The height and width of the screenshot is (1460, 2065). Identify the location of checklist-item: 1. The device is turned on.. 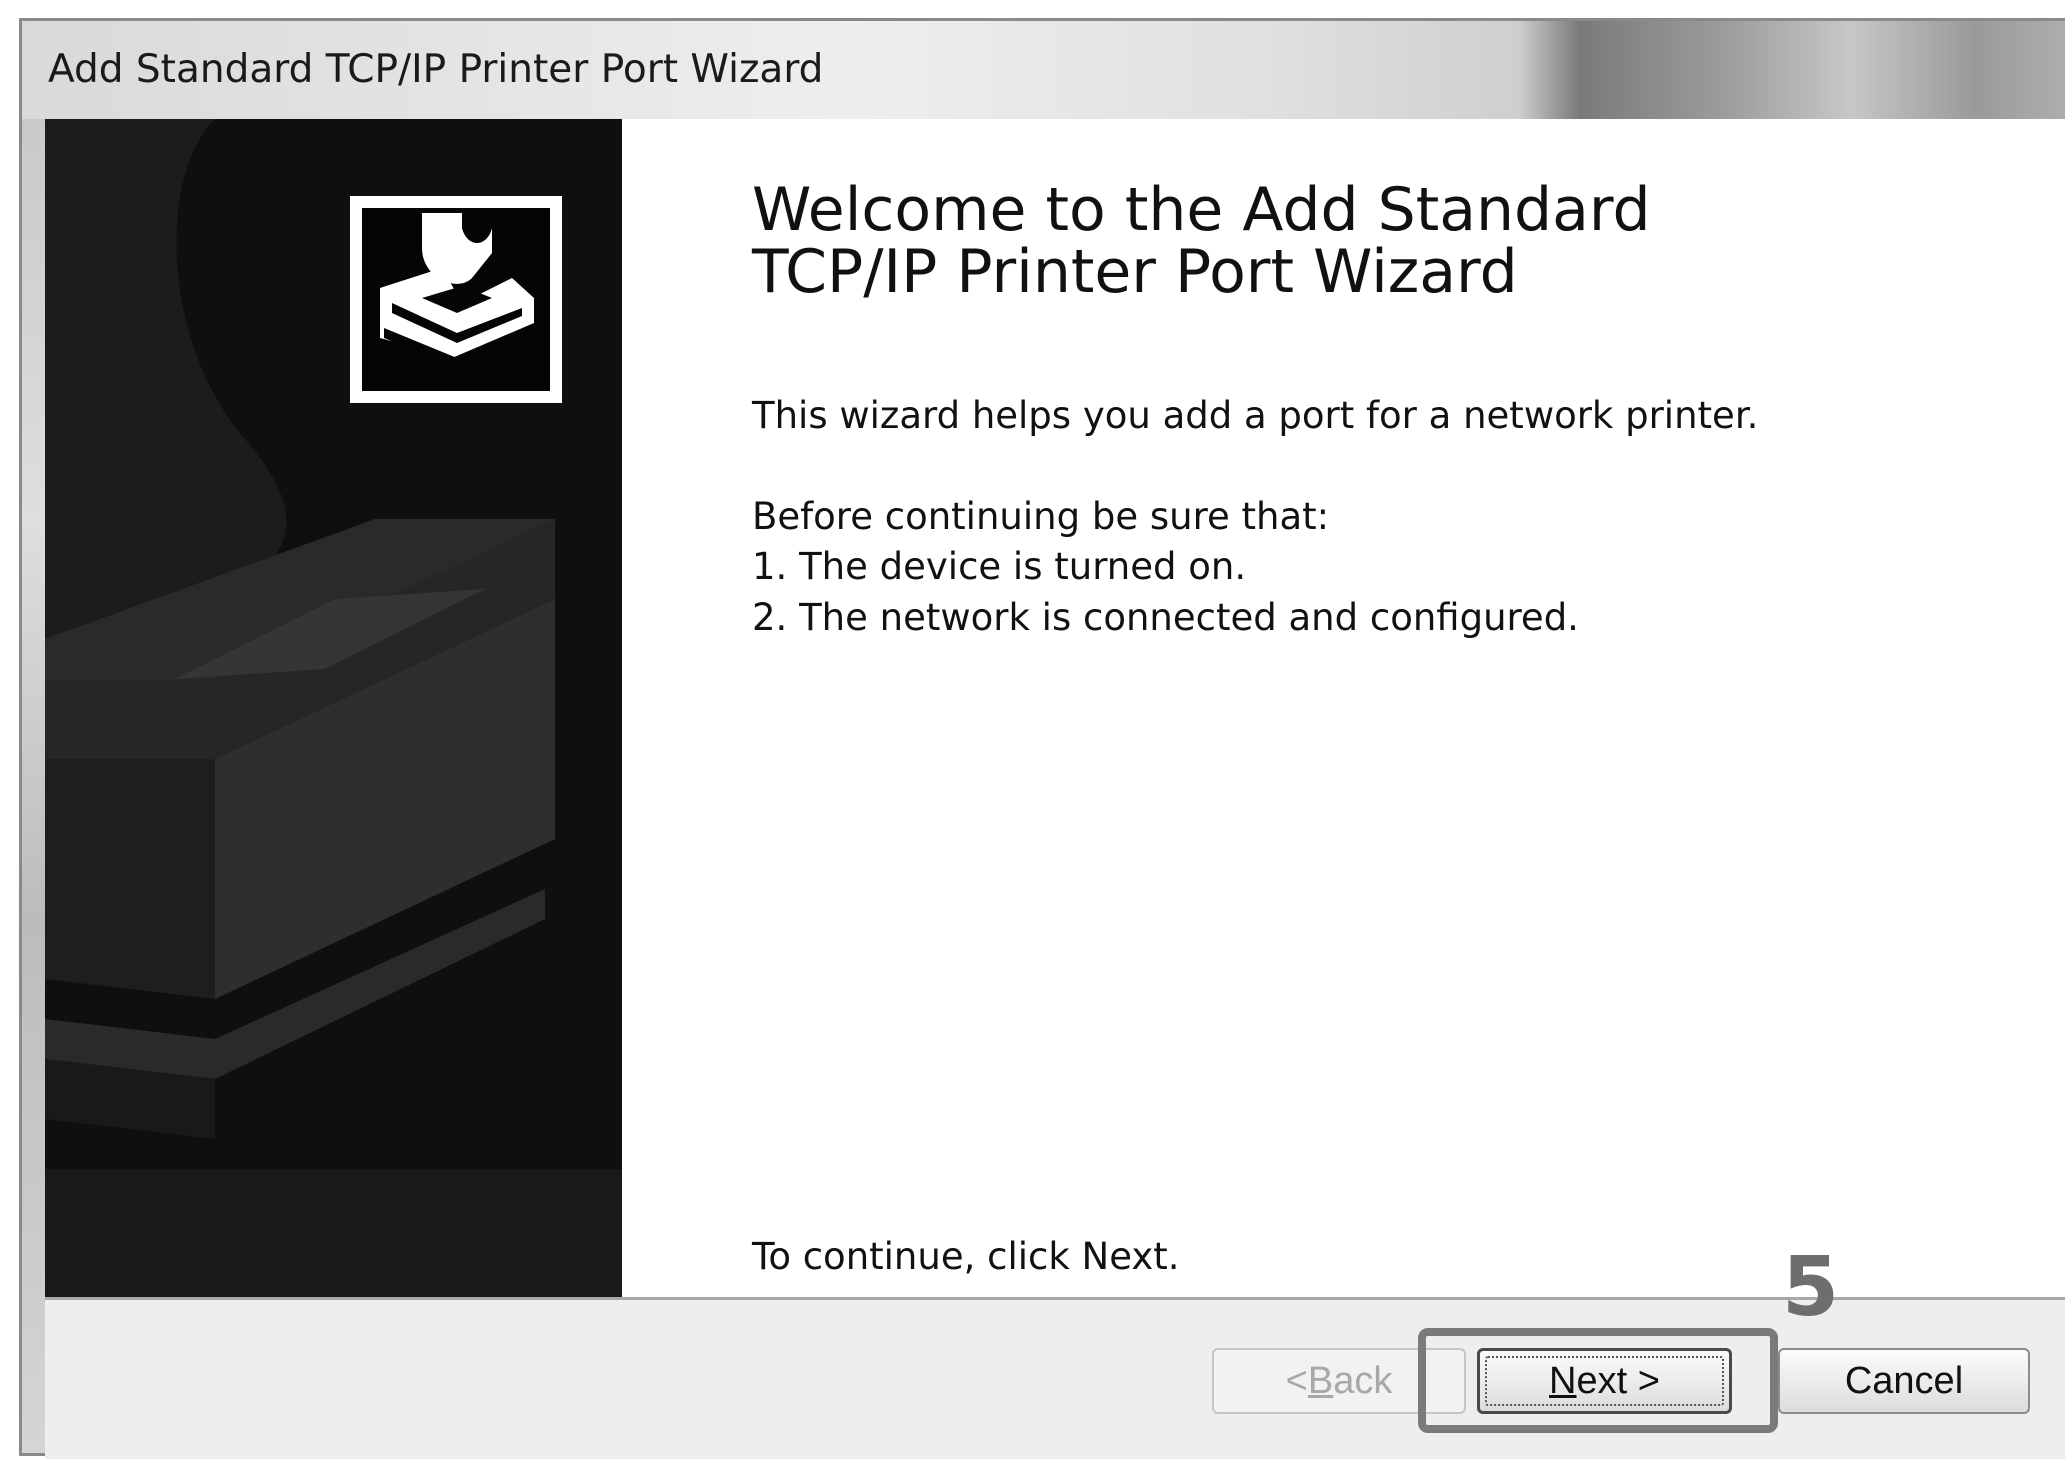
(999, 566).